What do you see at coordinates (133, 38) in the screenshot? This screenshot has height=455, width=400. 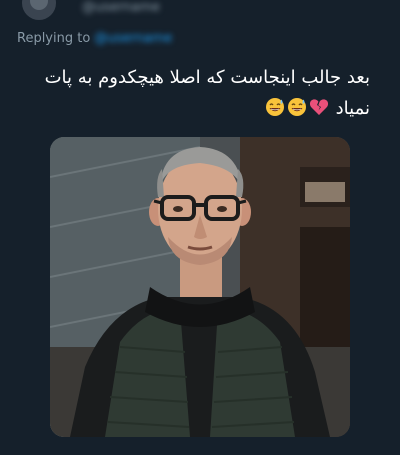 I see `reply-handle-link: @username` at bounding box center [133, 38].